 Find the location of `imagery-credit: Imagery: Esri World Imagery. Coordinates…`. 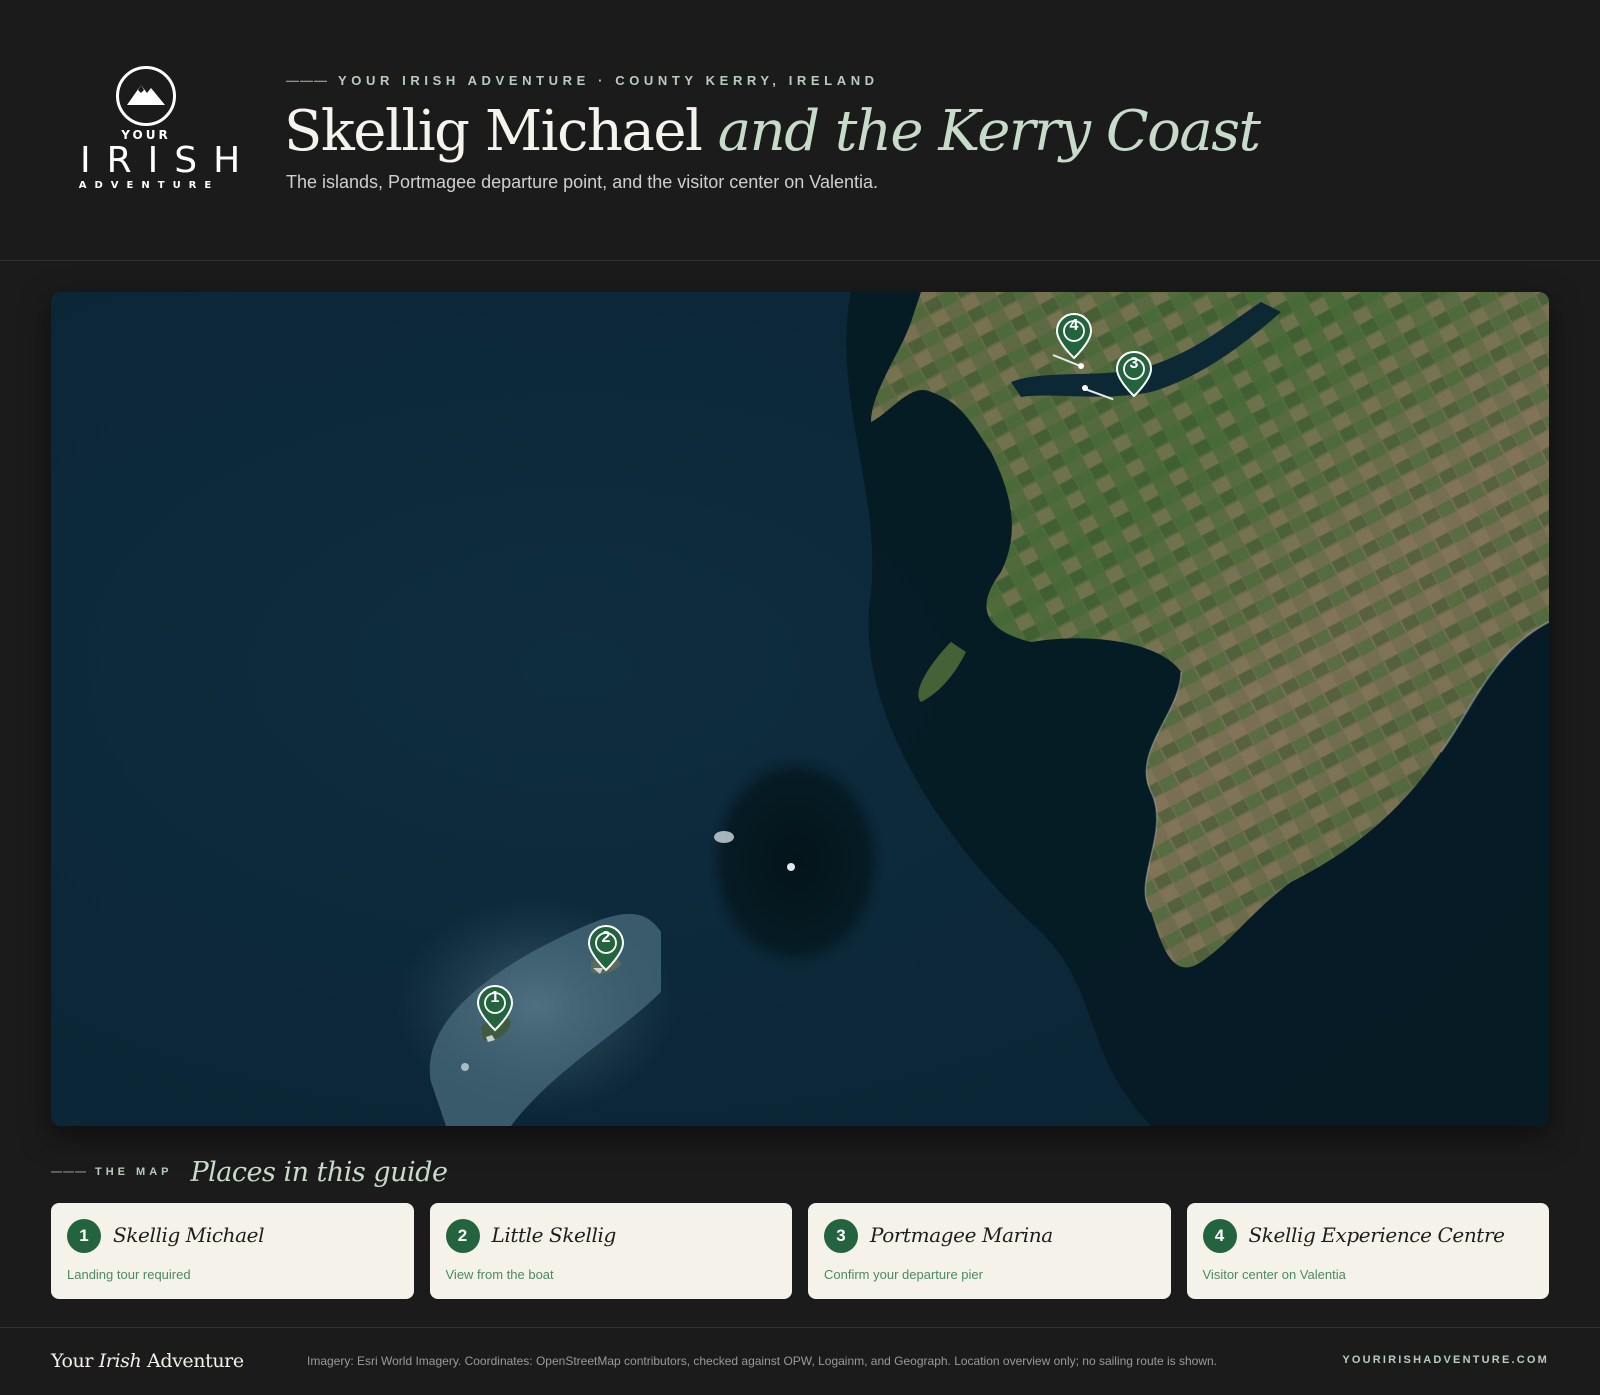

imagery-credit: Imagery: Esri World Imagery. Coordinates… is located at coordinates (762, 1361).